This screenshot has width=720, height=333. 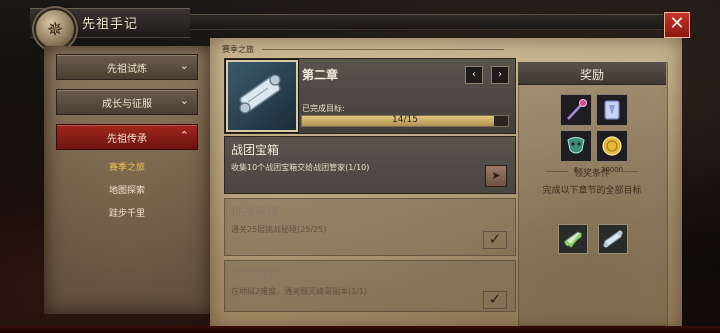 I want to click on divider-right, so click(x=627, y=171).